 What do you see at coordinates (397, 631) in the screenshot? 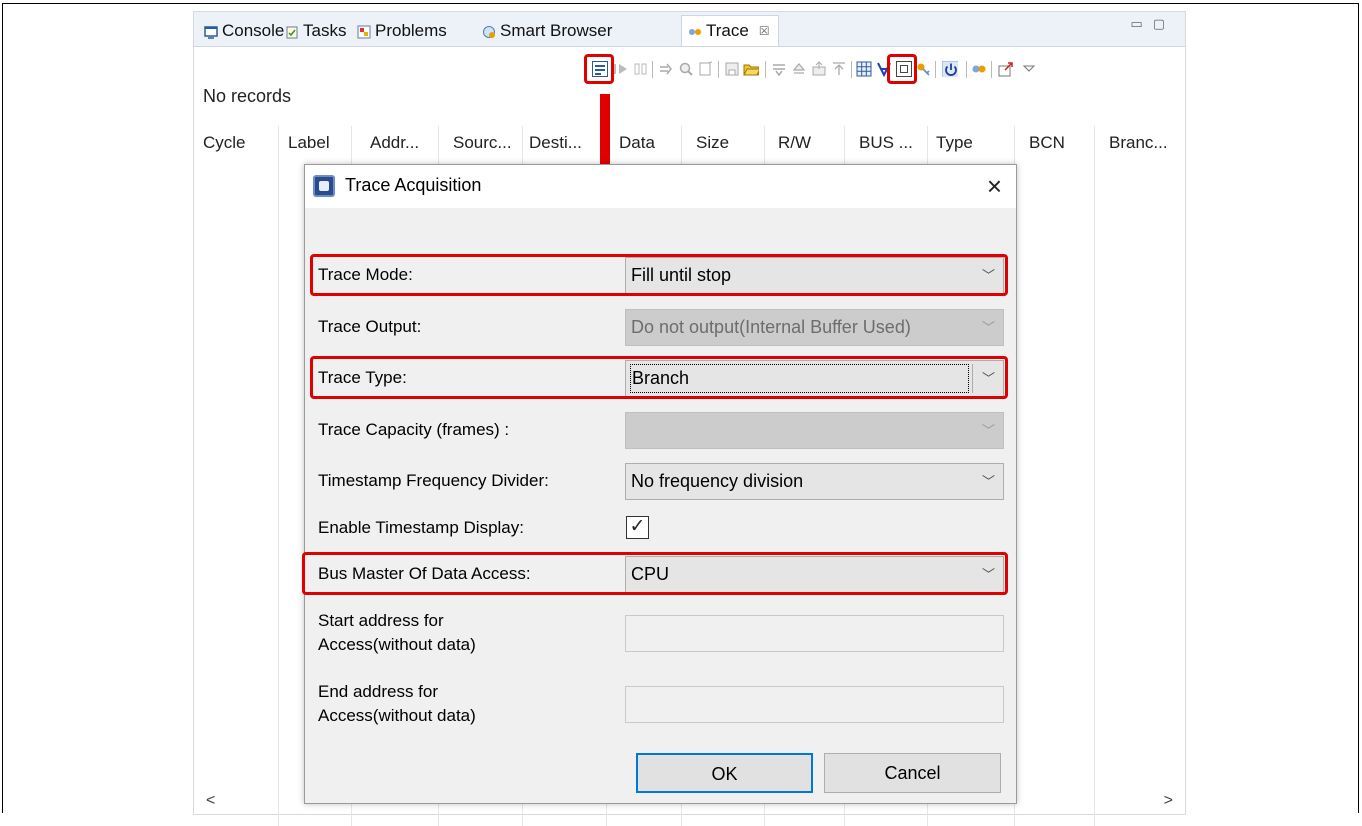
I see `start-address-label: Start address for Access(without data)` at bounding box center [397, 631].